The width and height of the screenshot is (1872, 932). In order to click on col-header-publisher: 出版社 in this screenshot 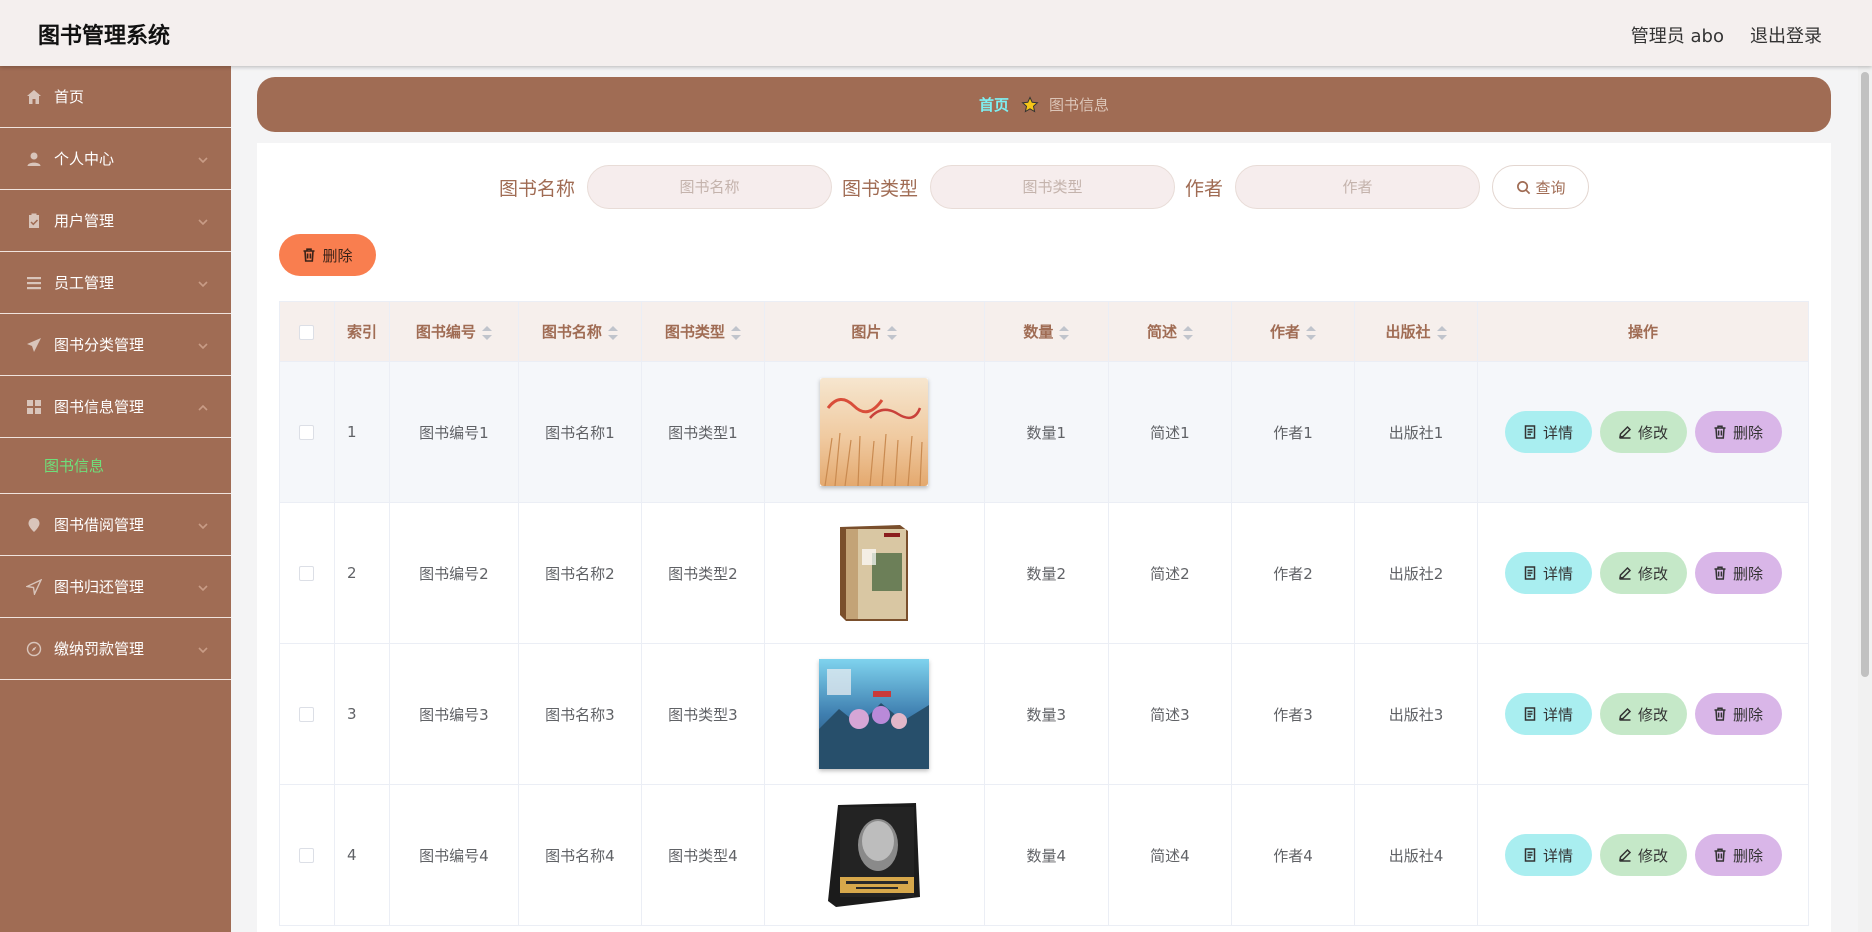, I will do `click(1416, 331)`.